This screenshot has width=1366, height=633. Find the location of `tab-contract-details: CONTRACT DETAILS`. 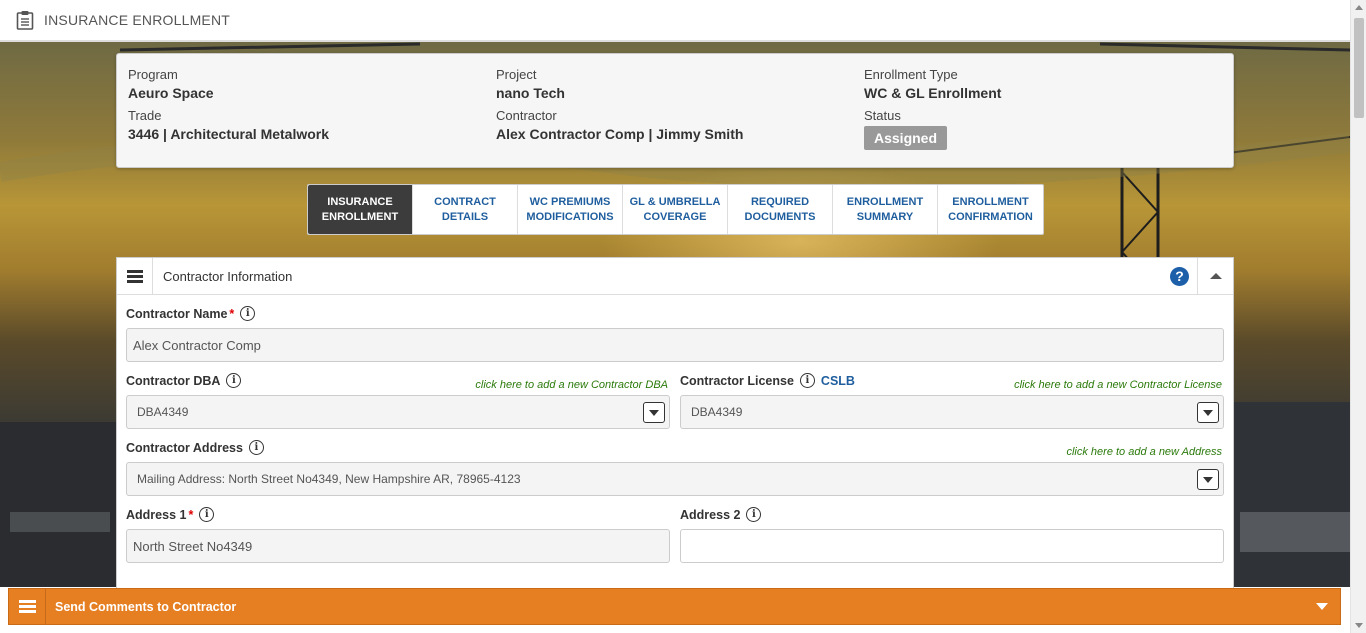

tab-contract-details: CONTRACT DETAILS is located at coordinates (465, 209).